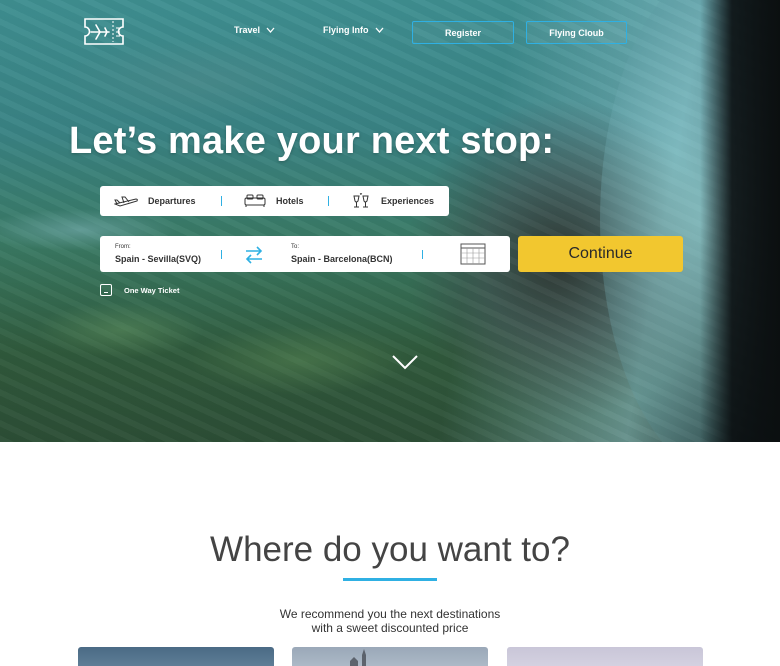 Image resolution: width=780 pixels, height=666 pixels. Describe the element at coordinates (106, 290) in the screenshot. I see `one-way-checkbox` at that location.